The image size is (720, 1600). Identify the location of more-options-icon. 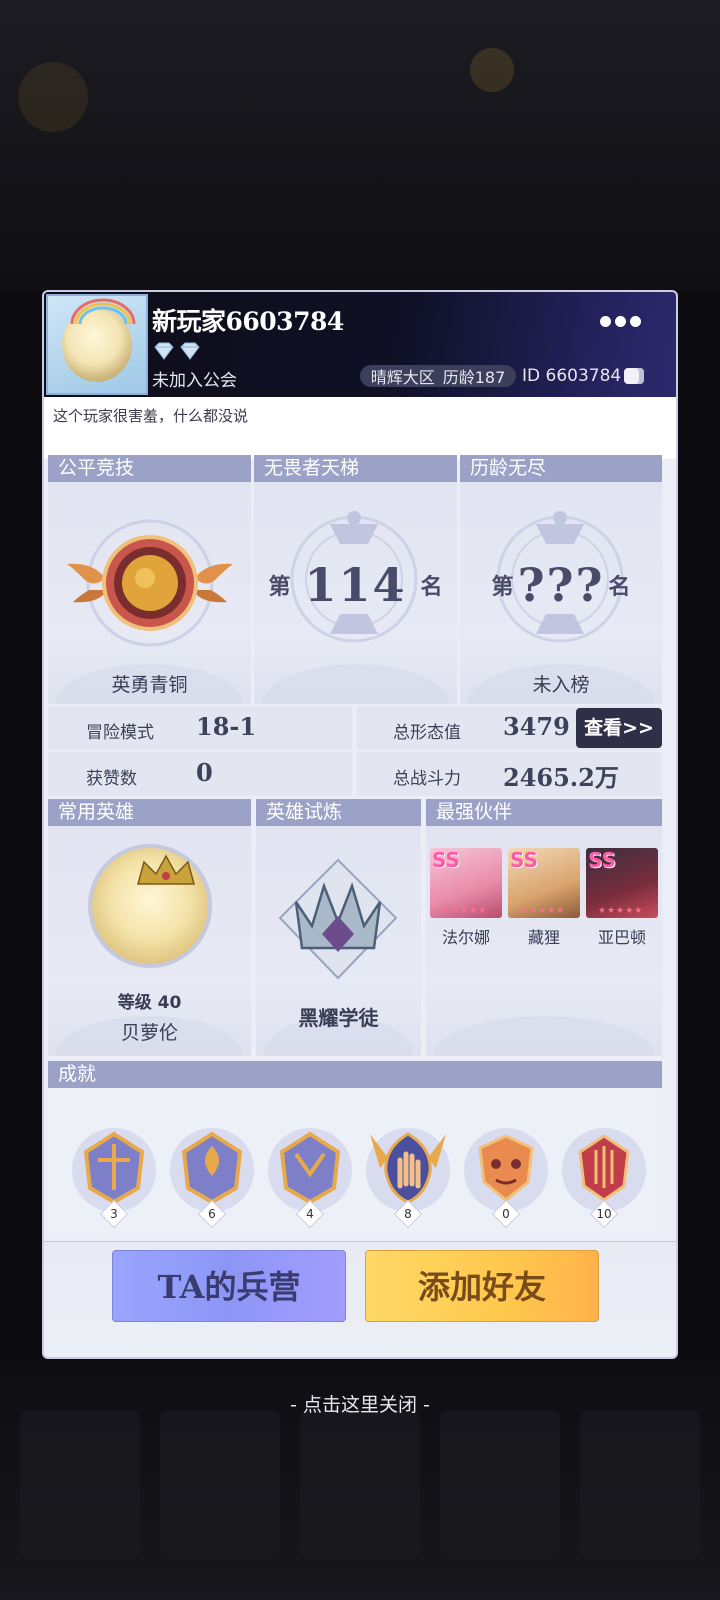
(620, 321).